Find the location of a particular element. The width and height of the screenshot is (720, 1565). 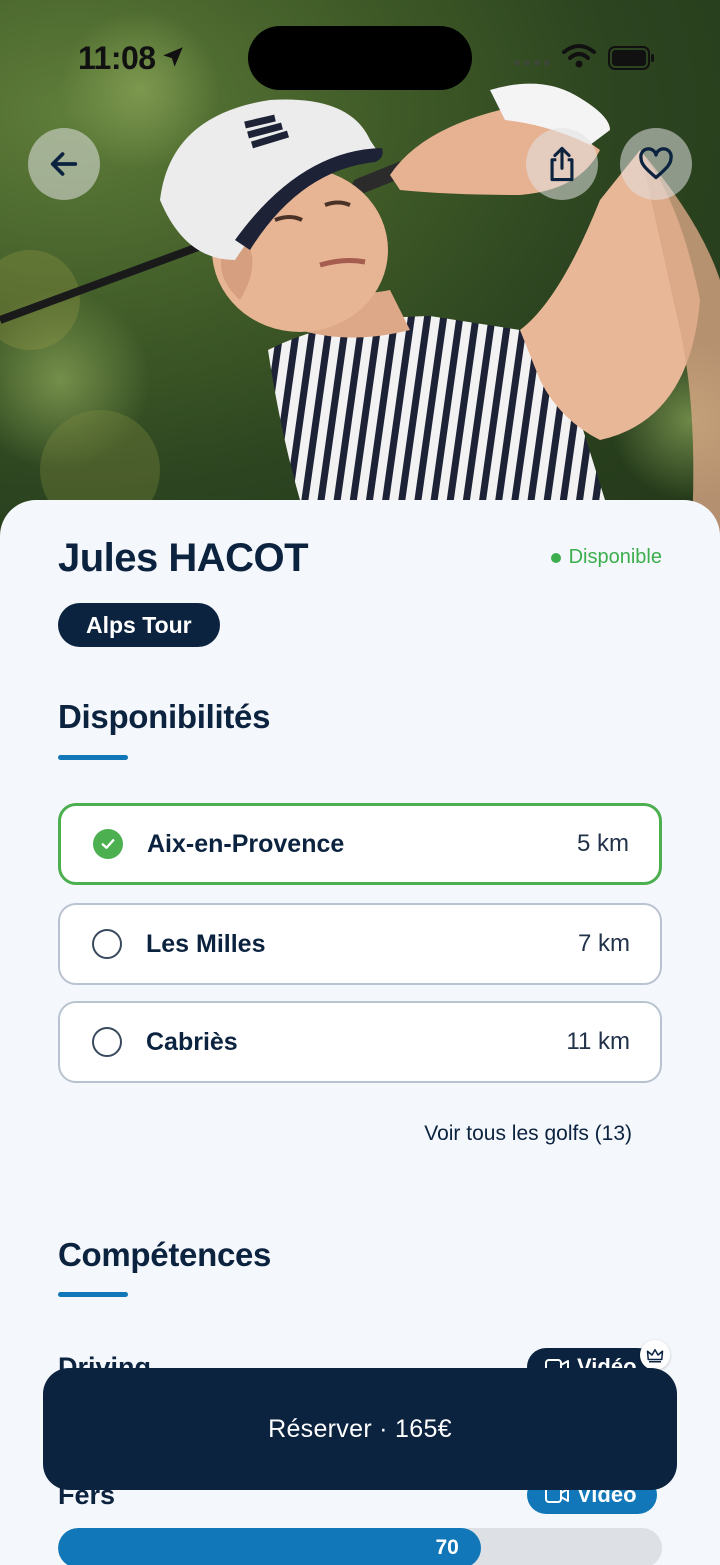

back-arrow-icon is located at coordinates (64, 164).